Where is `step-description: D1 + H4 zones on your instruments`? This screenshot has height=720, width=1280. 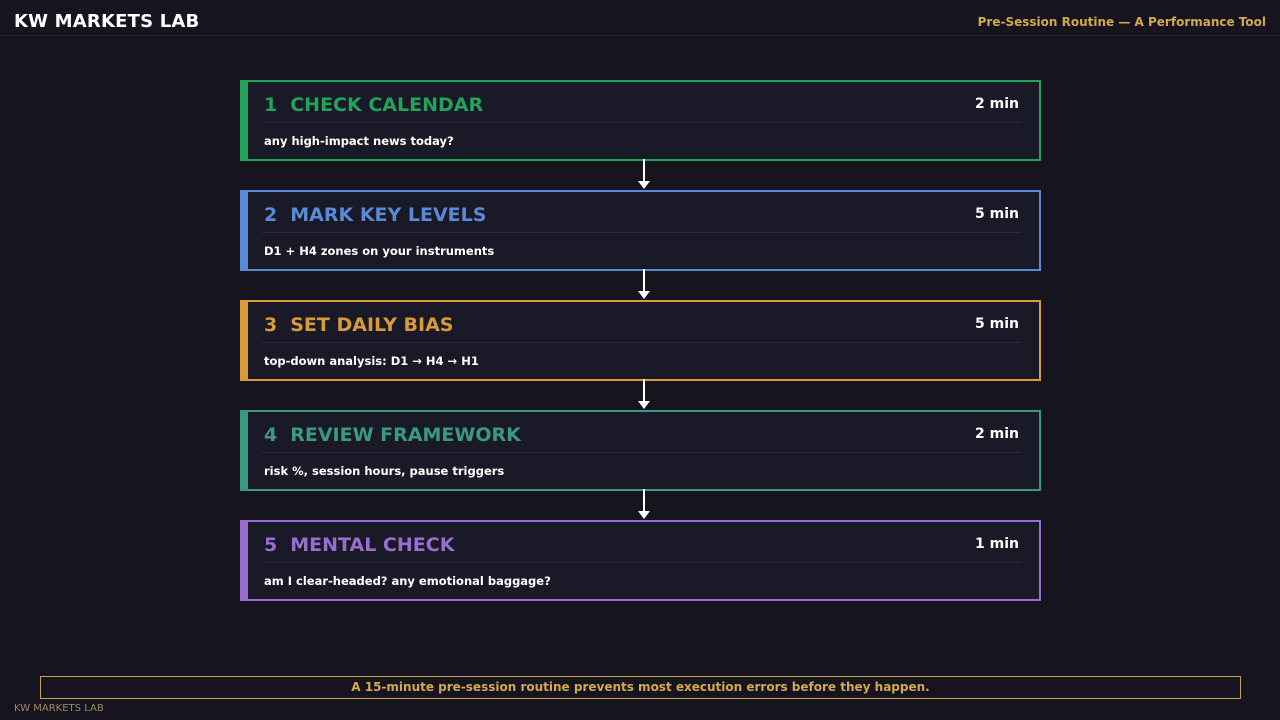 step-description: D1 + H4 zones on your instruments is located at coordinates (379, 251).